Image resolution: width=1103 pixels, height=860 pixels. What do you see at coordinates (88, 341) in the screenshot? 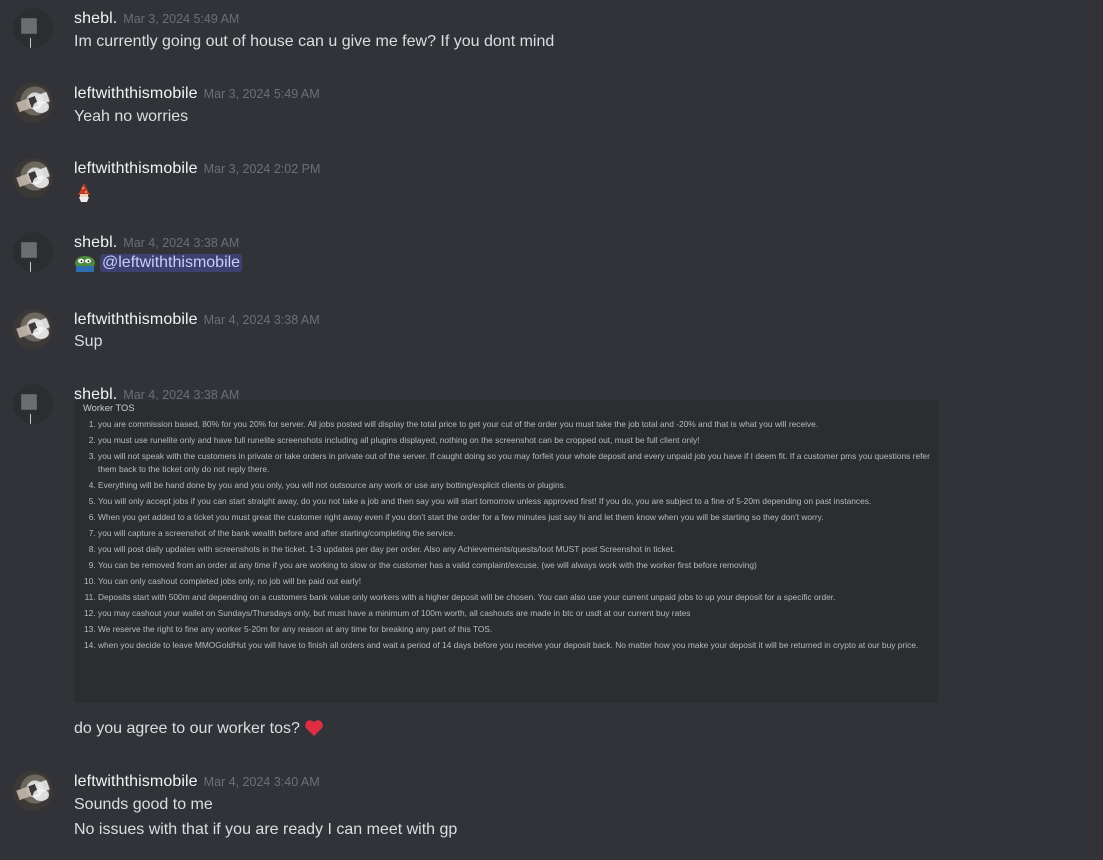
I see `message-text: Sup` at bounding box center [88, 341].